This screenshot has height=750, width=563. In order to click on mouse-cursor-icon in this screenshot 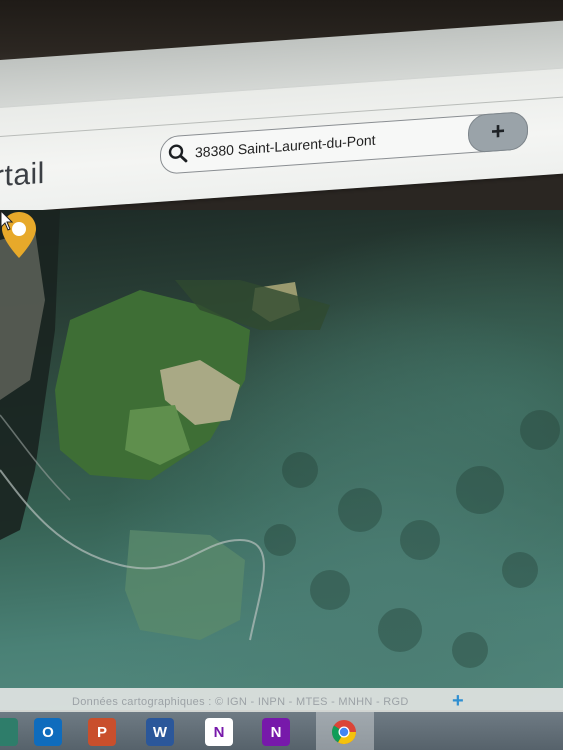, I will do `click(7, 220)`.